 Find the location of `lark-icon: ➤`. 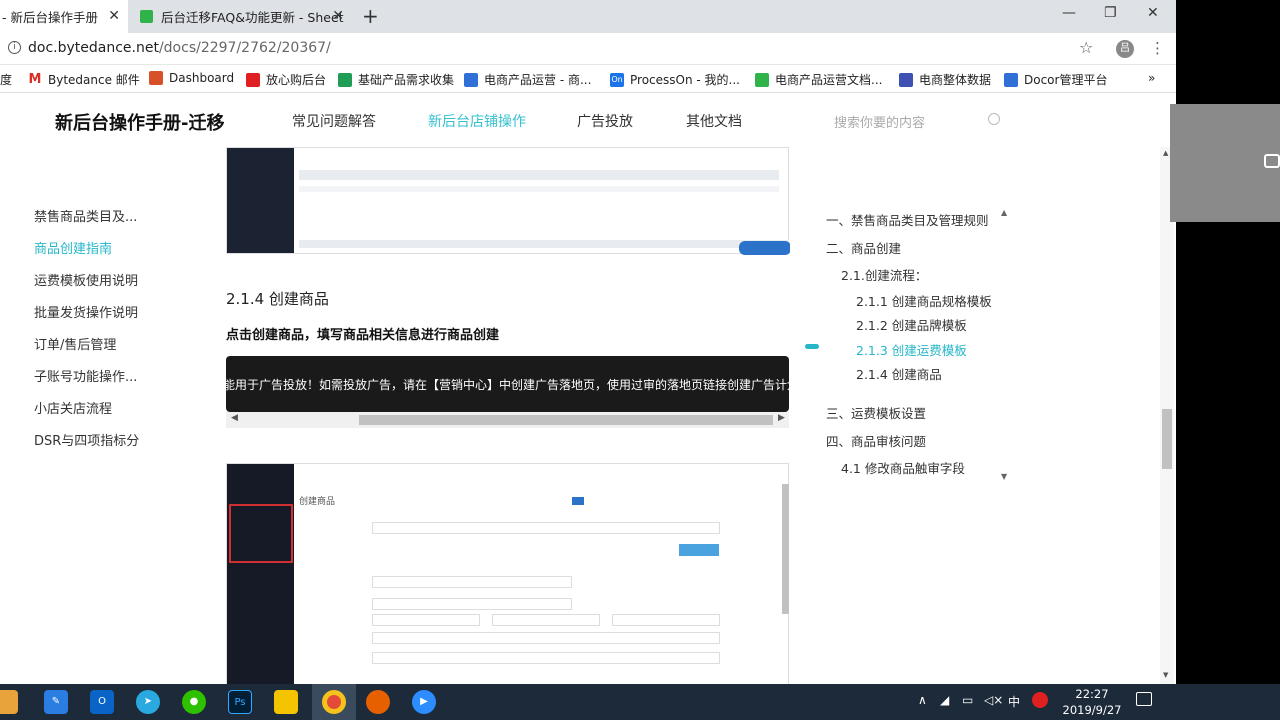

lark-icon: ➤ is located at coordinates (148, 702).